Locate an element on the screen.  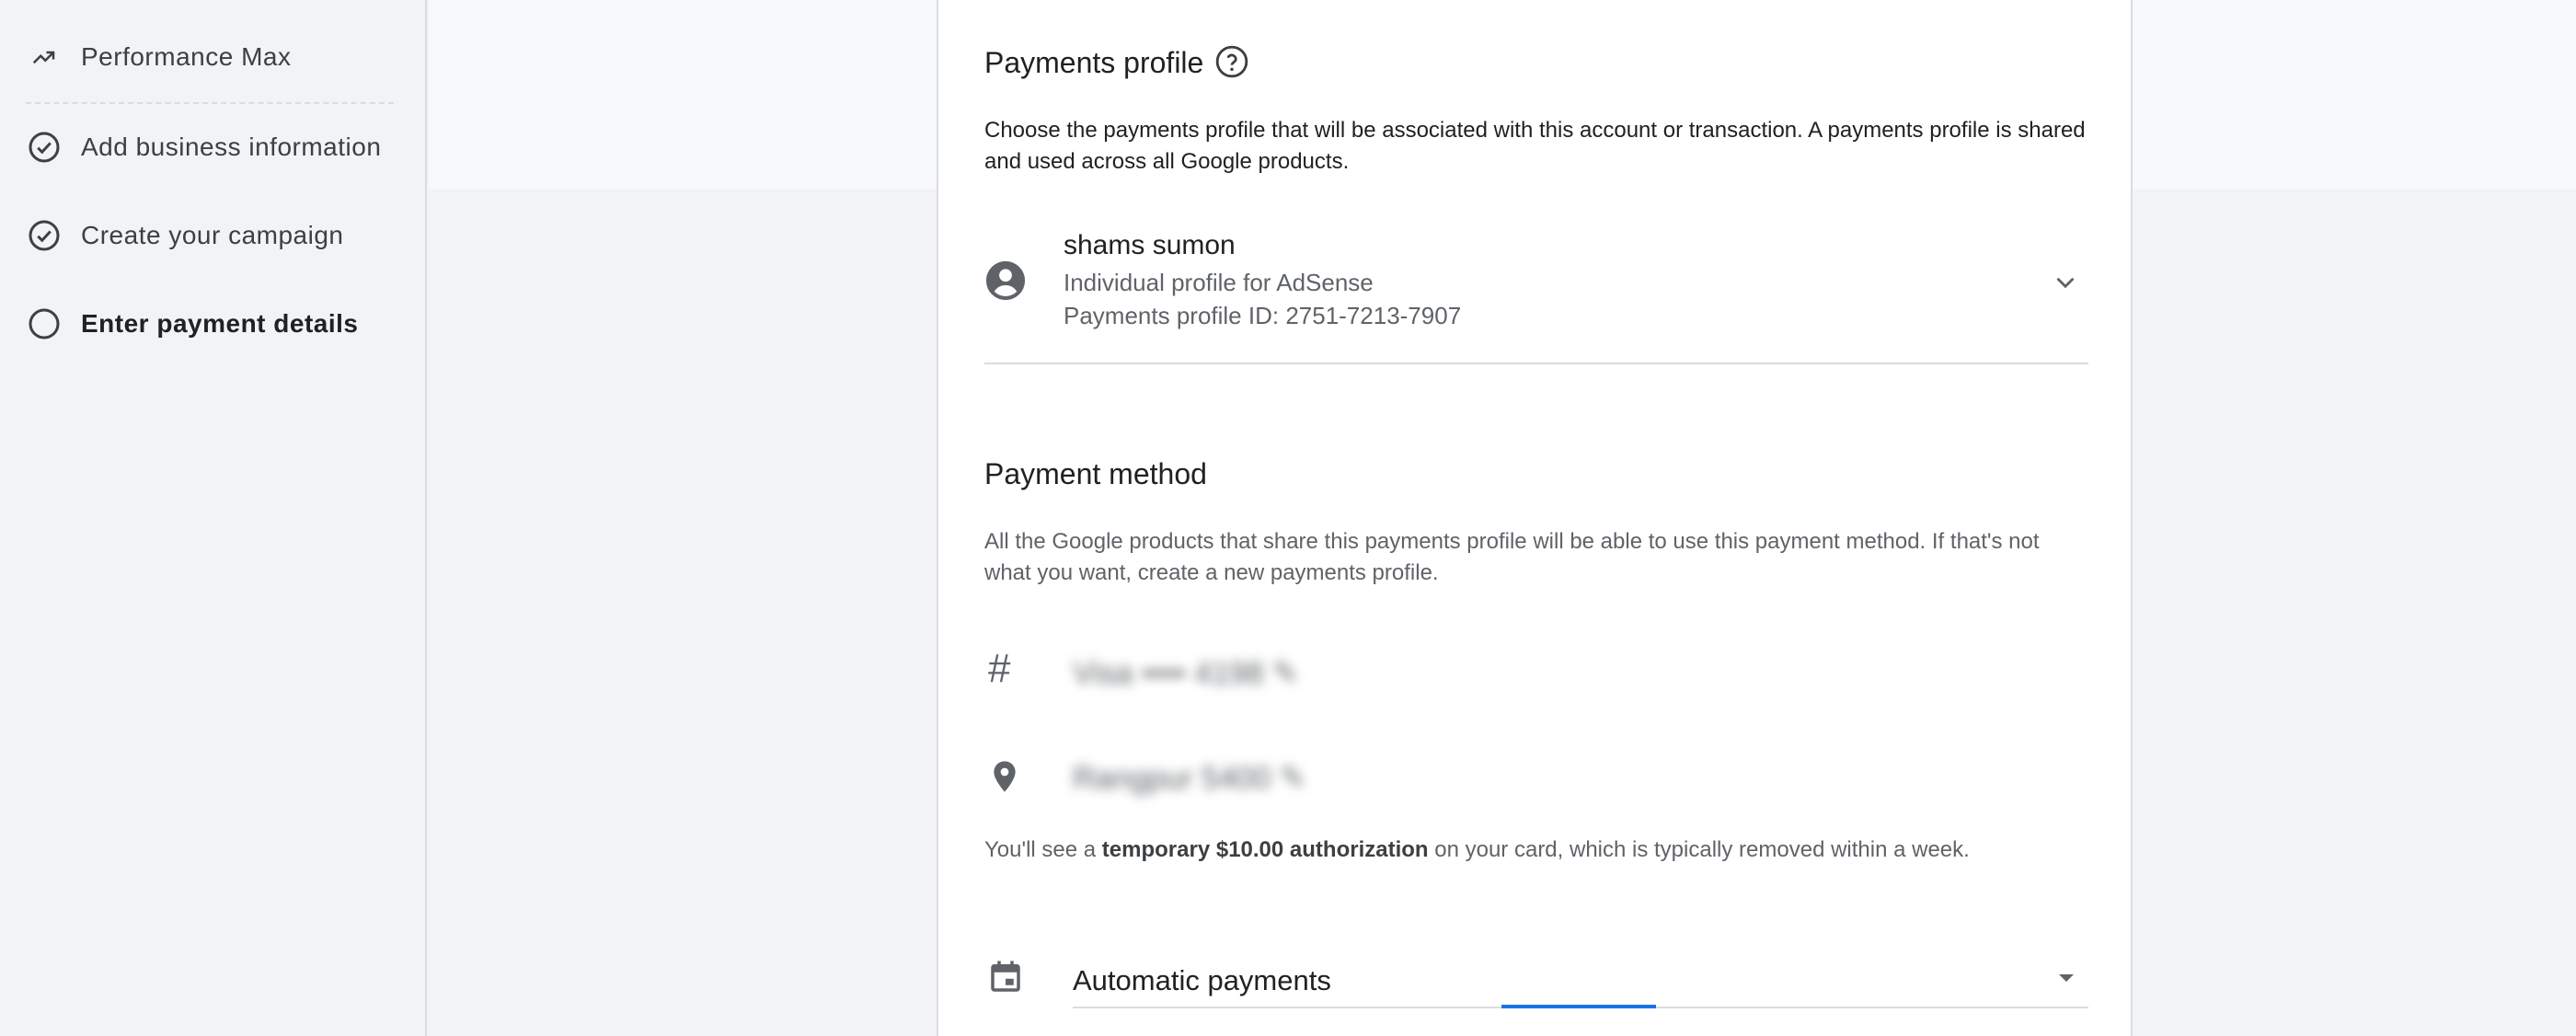
step-add-business-information: Add business information is located at coordinates (204, 147).